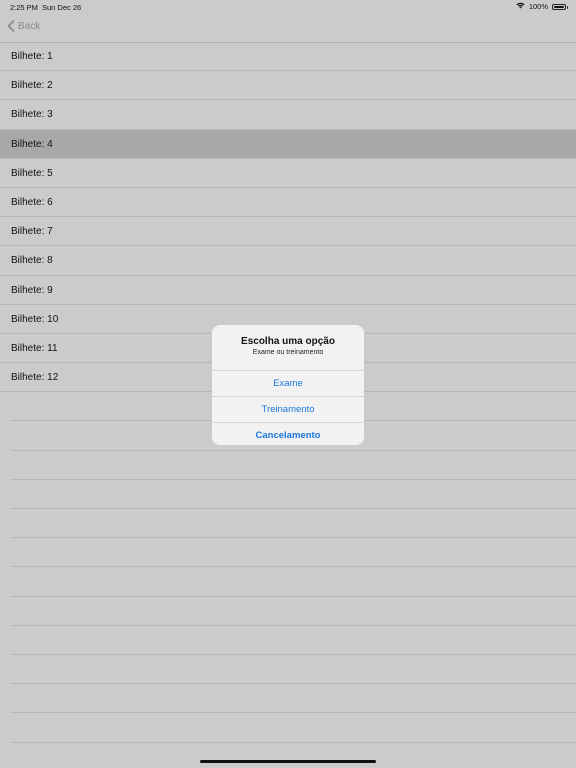  Describe the element at coordinates (538, 6) in the screenshot. I see `battery-percent: 100%` at that location.